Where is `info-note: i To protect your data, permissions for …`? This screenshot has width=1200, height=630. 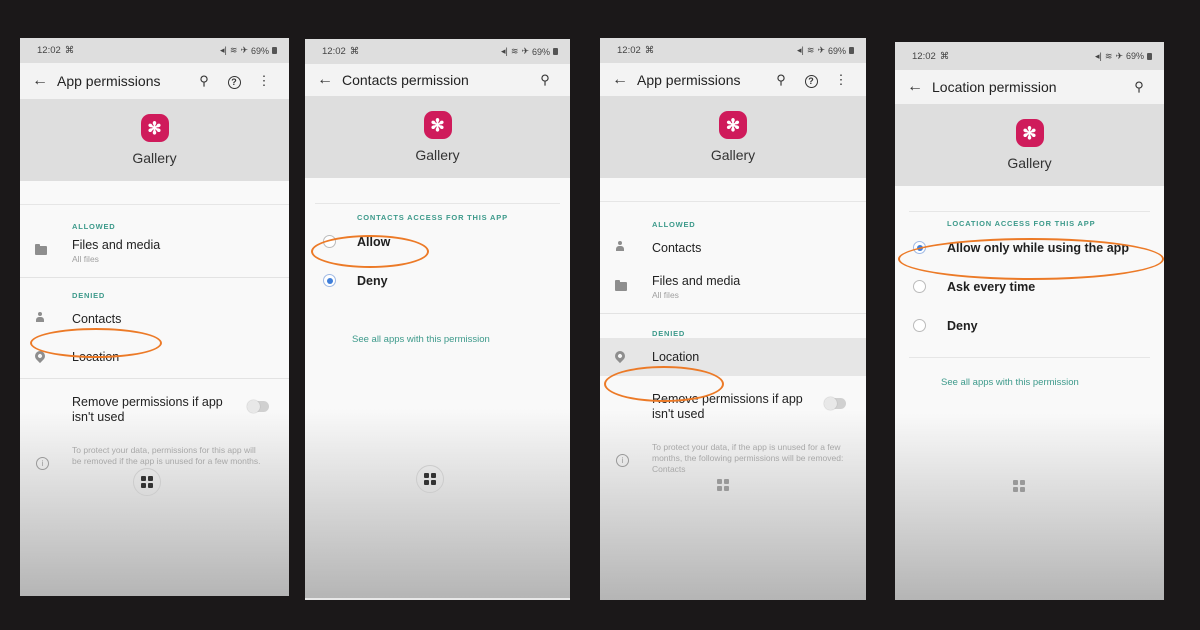 info-note: i To protect your data, permissions for … is located at coordinates (154, 448).